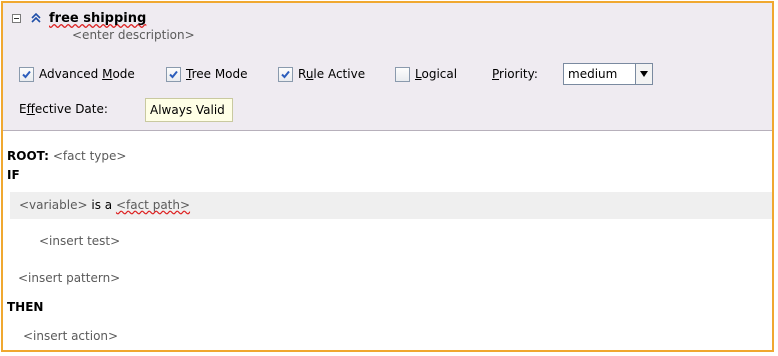 The height and width of the screenshot is (356, 778). Describe the element at coordinates (153, 205) in the screenshot. I see `pattern-fact-path: <fact path>` at that location.